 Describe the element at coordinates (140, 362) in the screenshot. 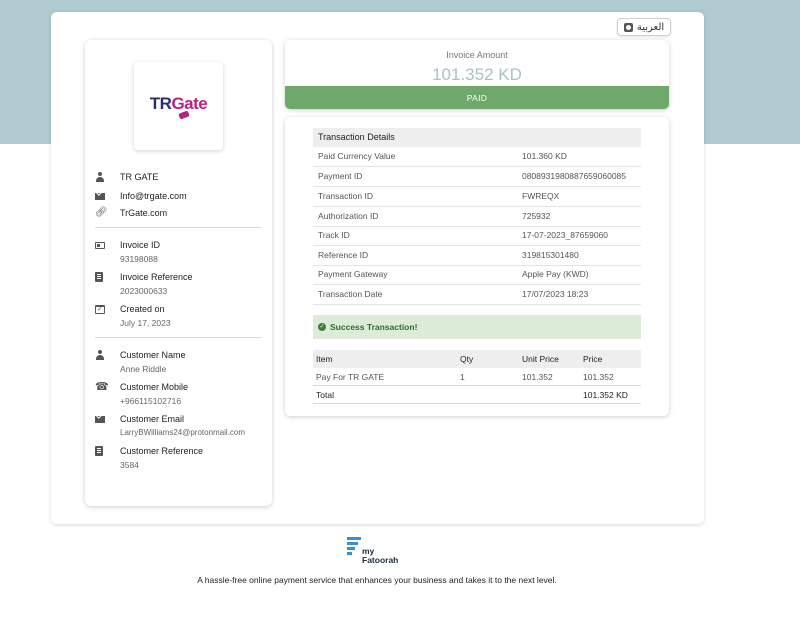

I see `customer-name-row: Customer Name Anne Riddle` at that location.